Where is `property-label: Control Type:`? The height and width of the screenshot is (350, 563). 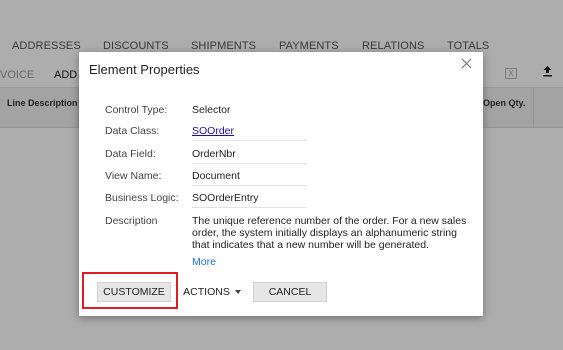
property-label: Control Type: is located at coordinates (136, 110).